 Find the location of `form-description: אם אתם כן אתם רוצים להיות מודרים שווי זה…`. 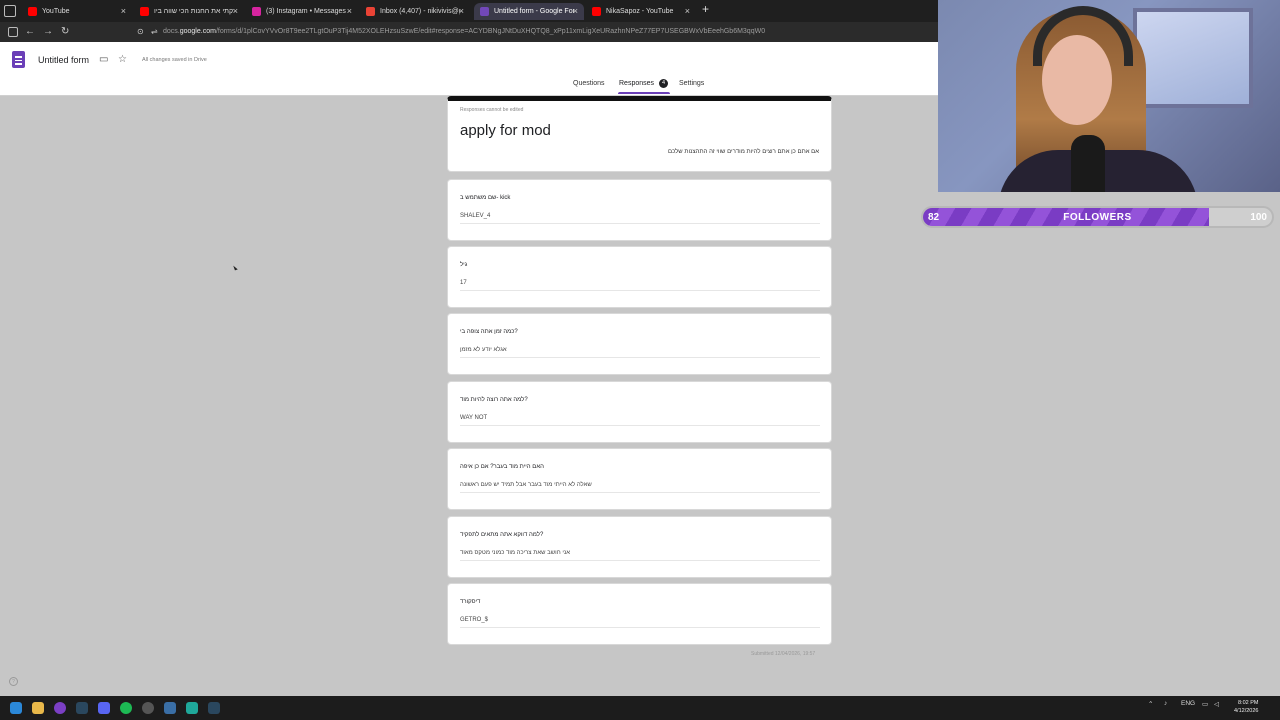

form-description: אם אתם כן אתם רוצים להיות מודרים שווי זה… is located at coordinates (743, 152).